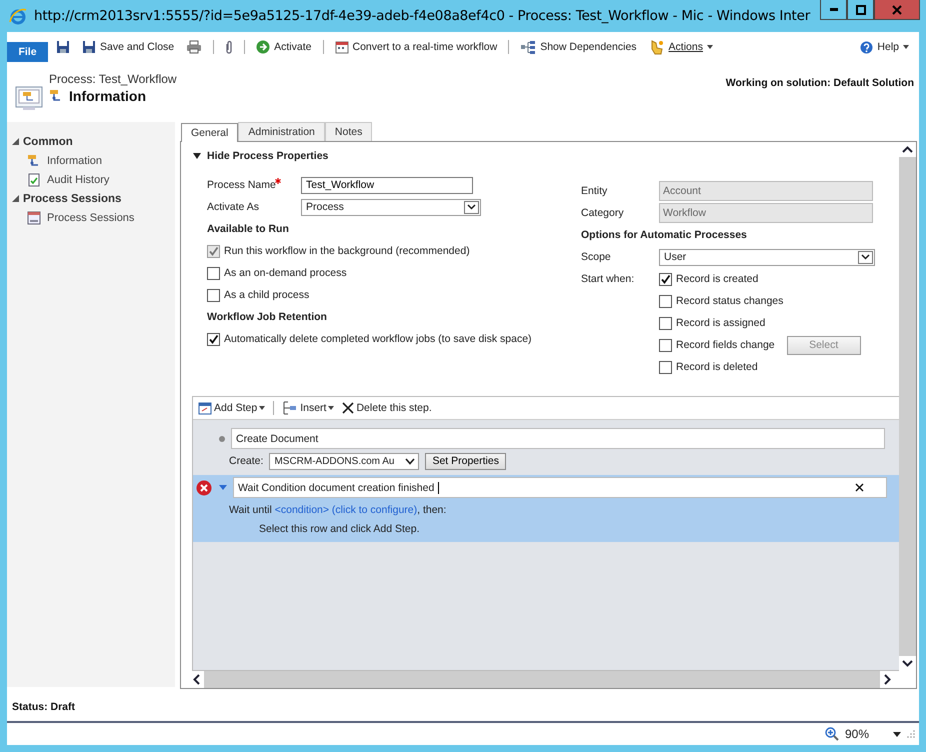  Describe the element at coordinates (856, 734) in the screenshot. I see `zoom-level: 90%` at that location.